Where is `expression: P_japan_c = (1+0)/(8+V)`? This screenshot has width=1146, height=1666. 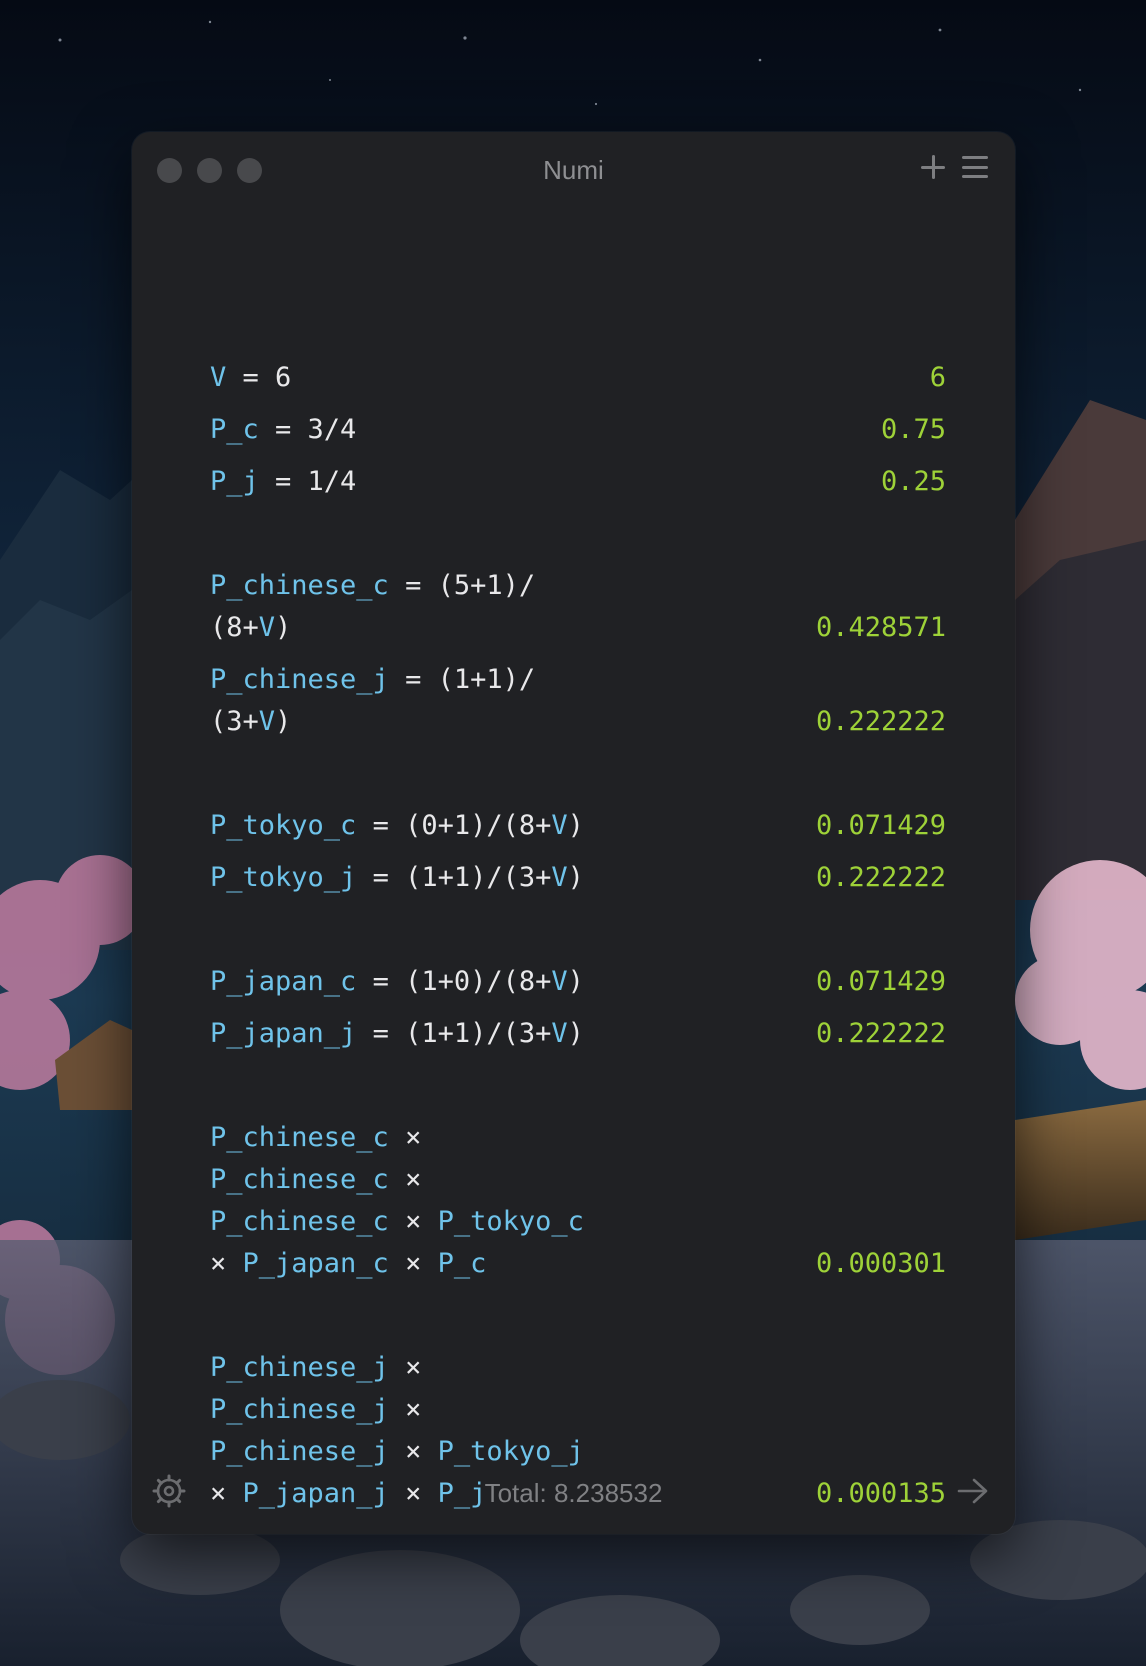
expression: P_japan_c = (1+0)/(8+V) is located at coordinates (410, 982).